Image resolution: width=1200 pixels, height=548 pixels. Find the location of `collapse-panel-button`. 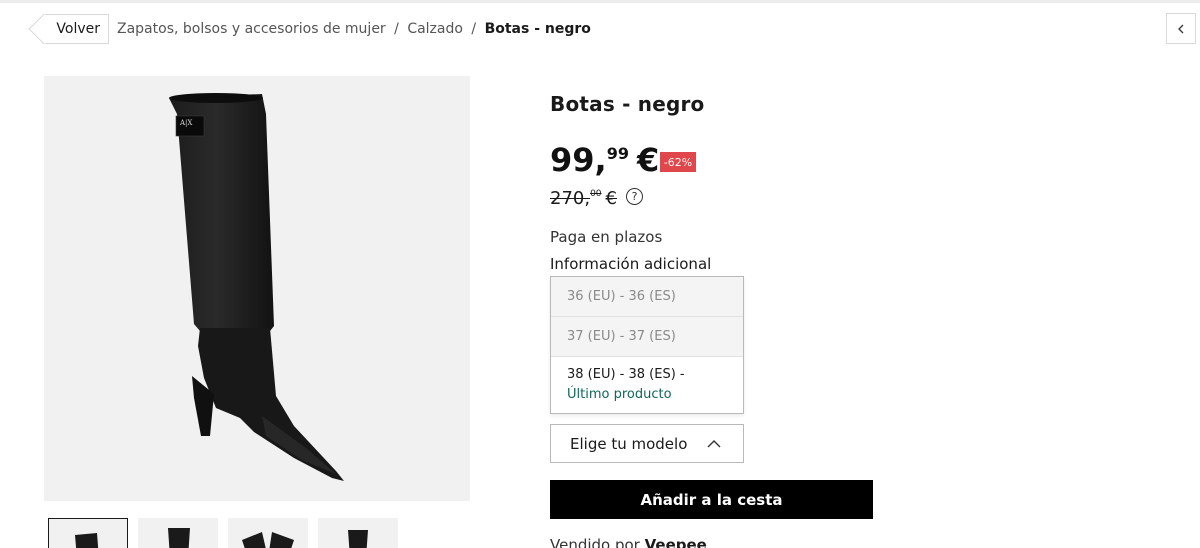

collapse-panel-button is located at coordinates (1181, 28).